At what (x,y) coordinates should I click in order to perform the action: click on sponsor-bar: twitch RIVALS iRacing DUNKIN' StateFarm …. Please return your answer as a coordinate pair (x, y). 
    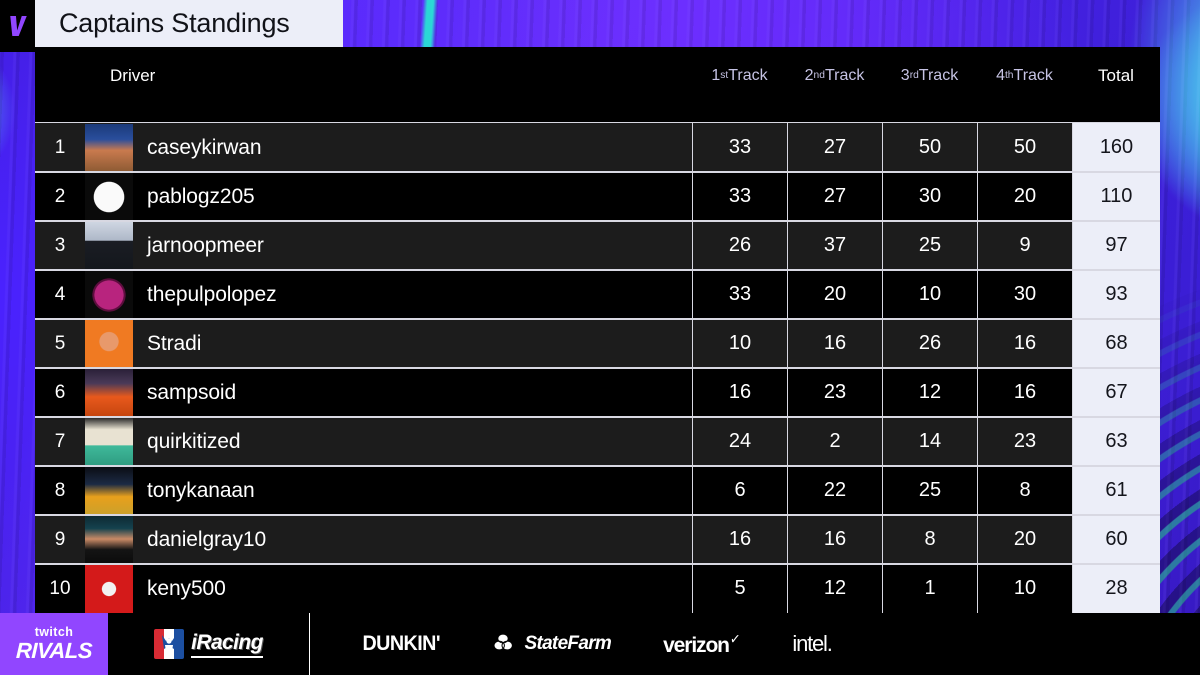
    Looking at the image, I should click on (600, 644).